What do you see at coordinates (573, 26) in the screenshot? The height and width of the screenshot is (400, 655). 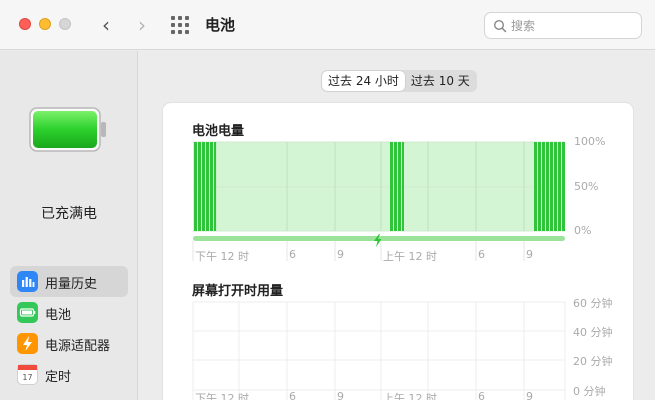 I see `search-input` at bounding box center [573, 26].